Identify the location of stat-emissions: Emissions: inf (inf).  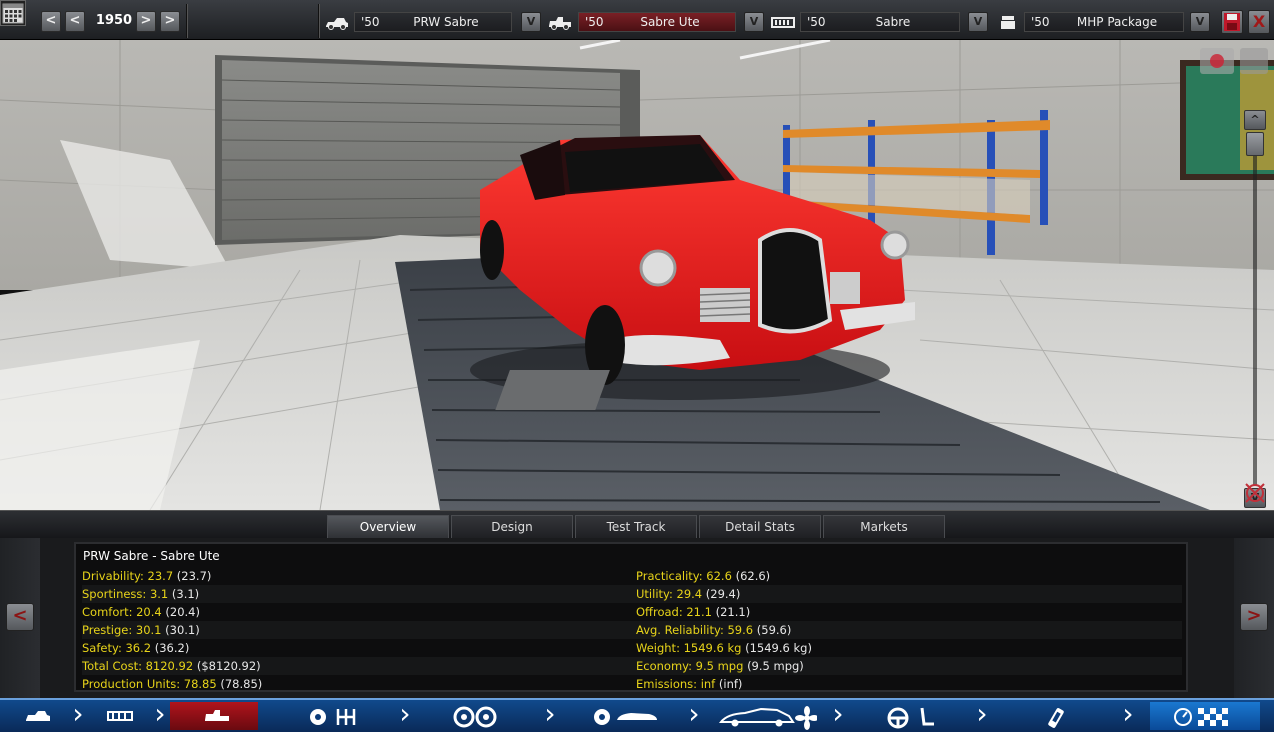
(906, 684).